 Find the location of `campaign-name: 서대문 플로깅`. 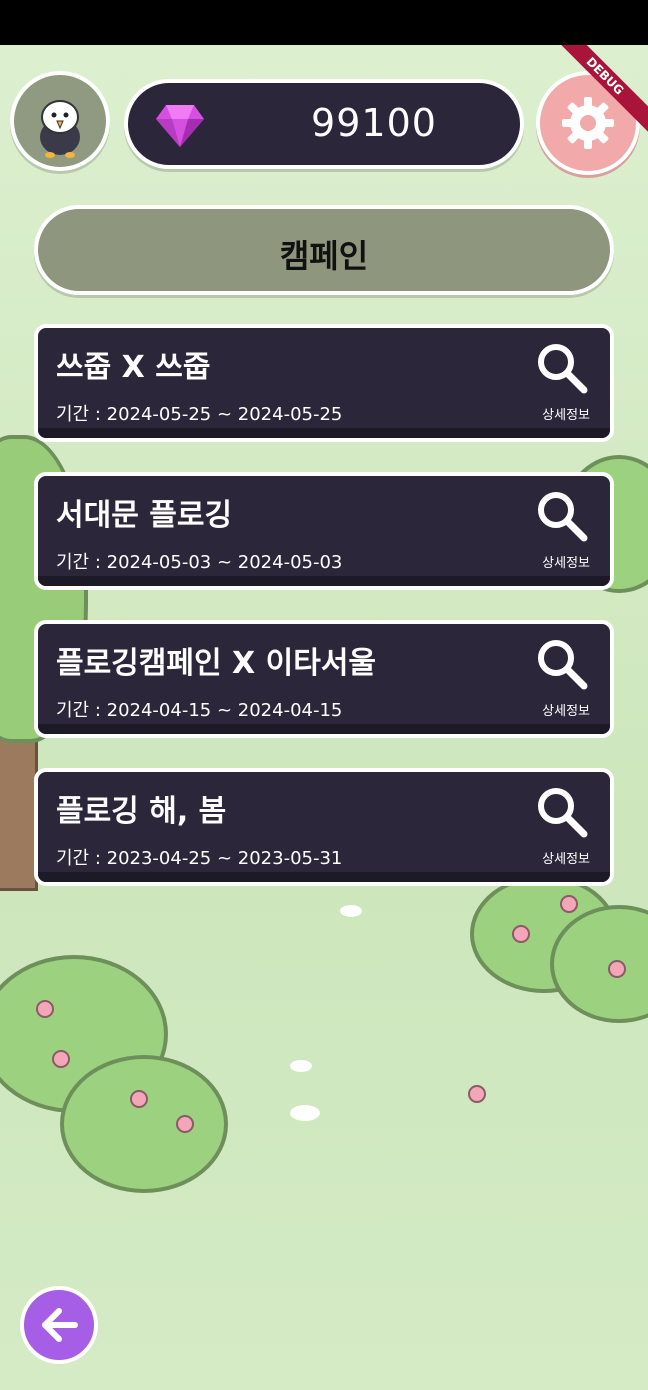

campaign-name: 서대문 플로깅 is located at coordinates (144, 515).